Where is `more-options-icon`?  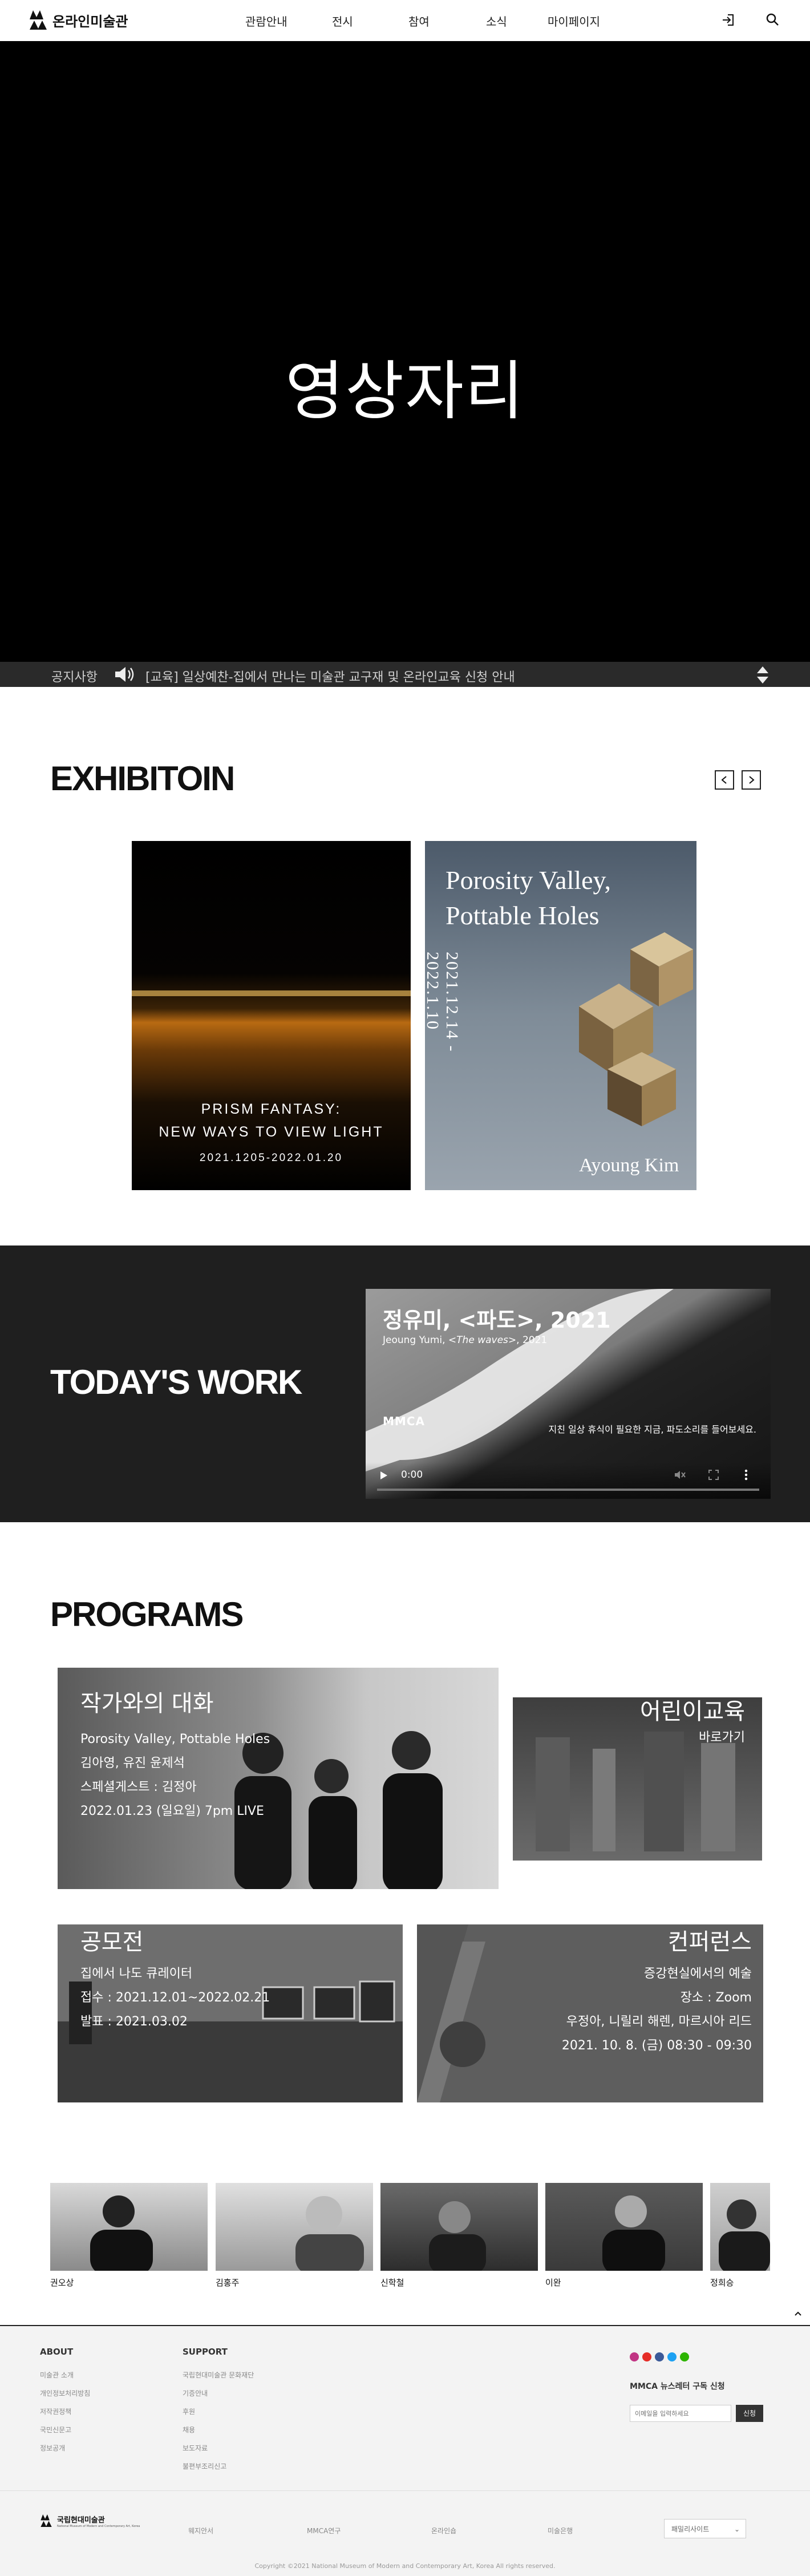 more-options-icon is located at coordinates (746, 1476).